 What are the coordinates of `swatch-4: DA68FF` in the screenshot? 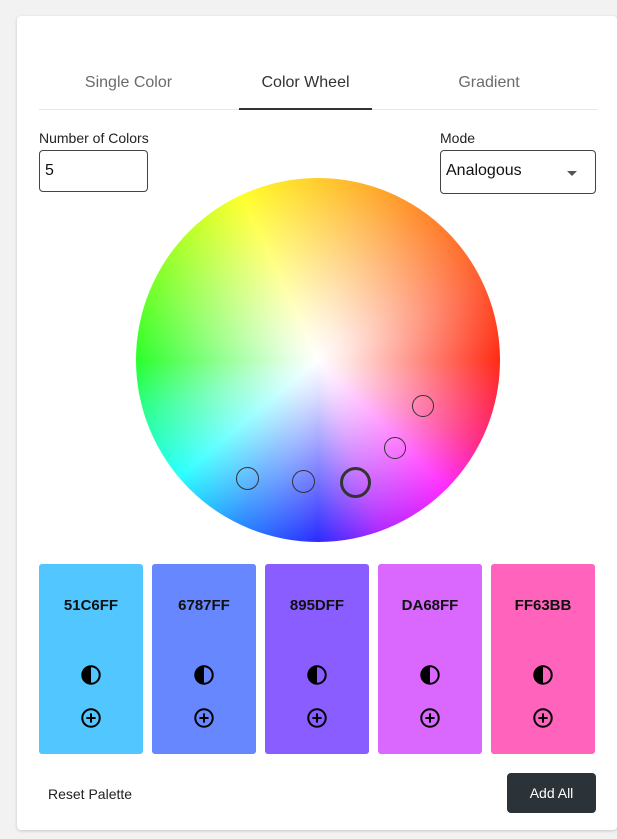 It's located at (430, 659).